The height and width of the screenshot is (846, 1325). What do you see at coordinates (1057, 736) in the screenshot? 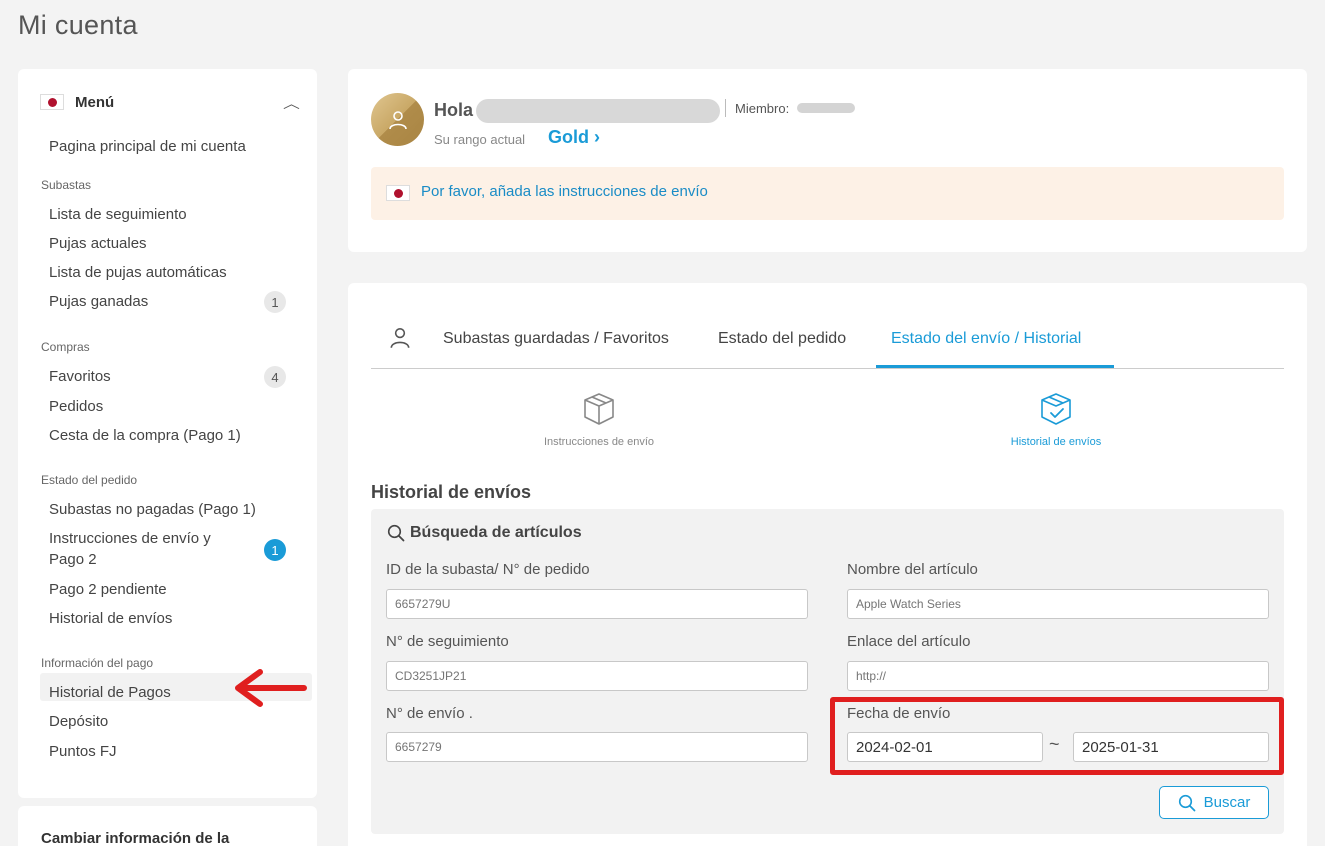
I see `date-highlight-annotation` at bounding box center [1057, 736].